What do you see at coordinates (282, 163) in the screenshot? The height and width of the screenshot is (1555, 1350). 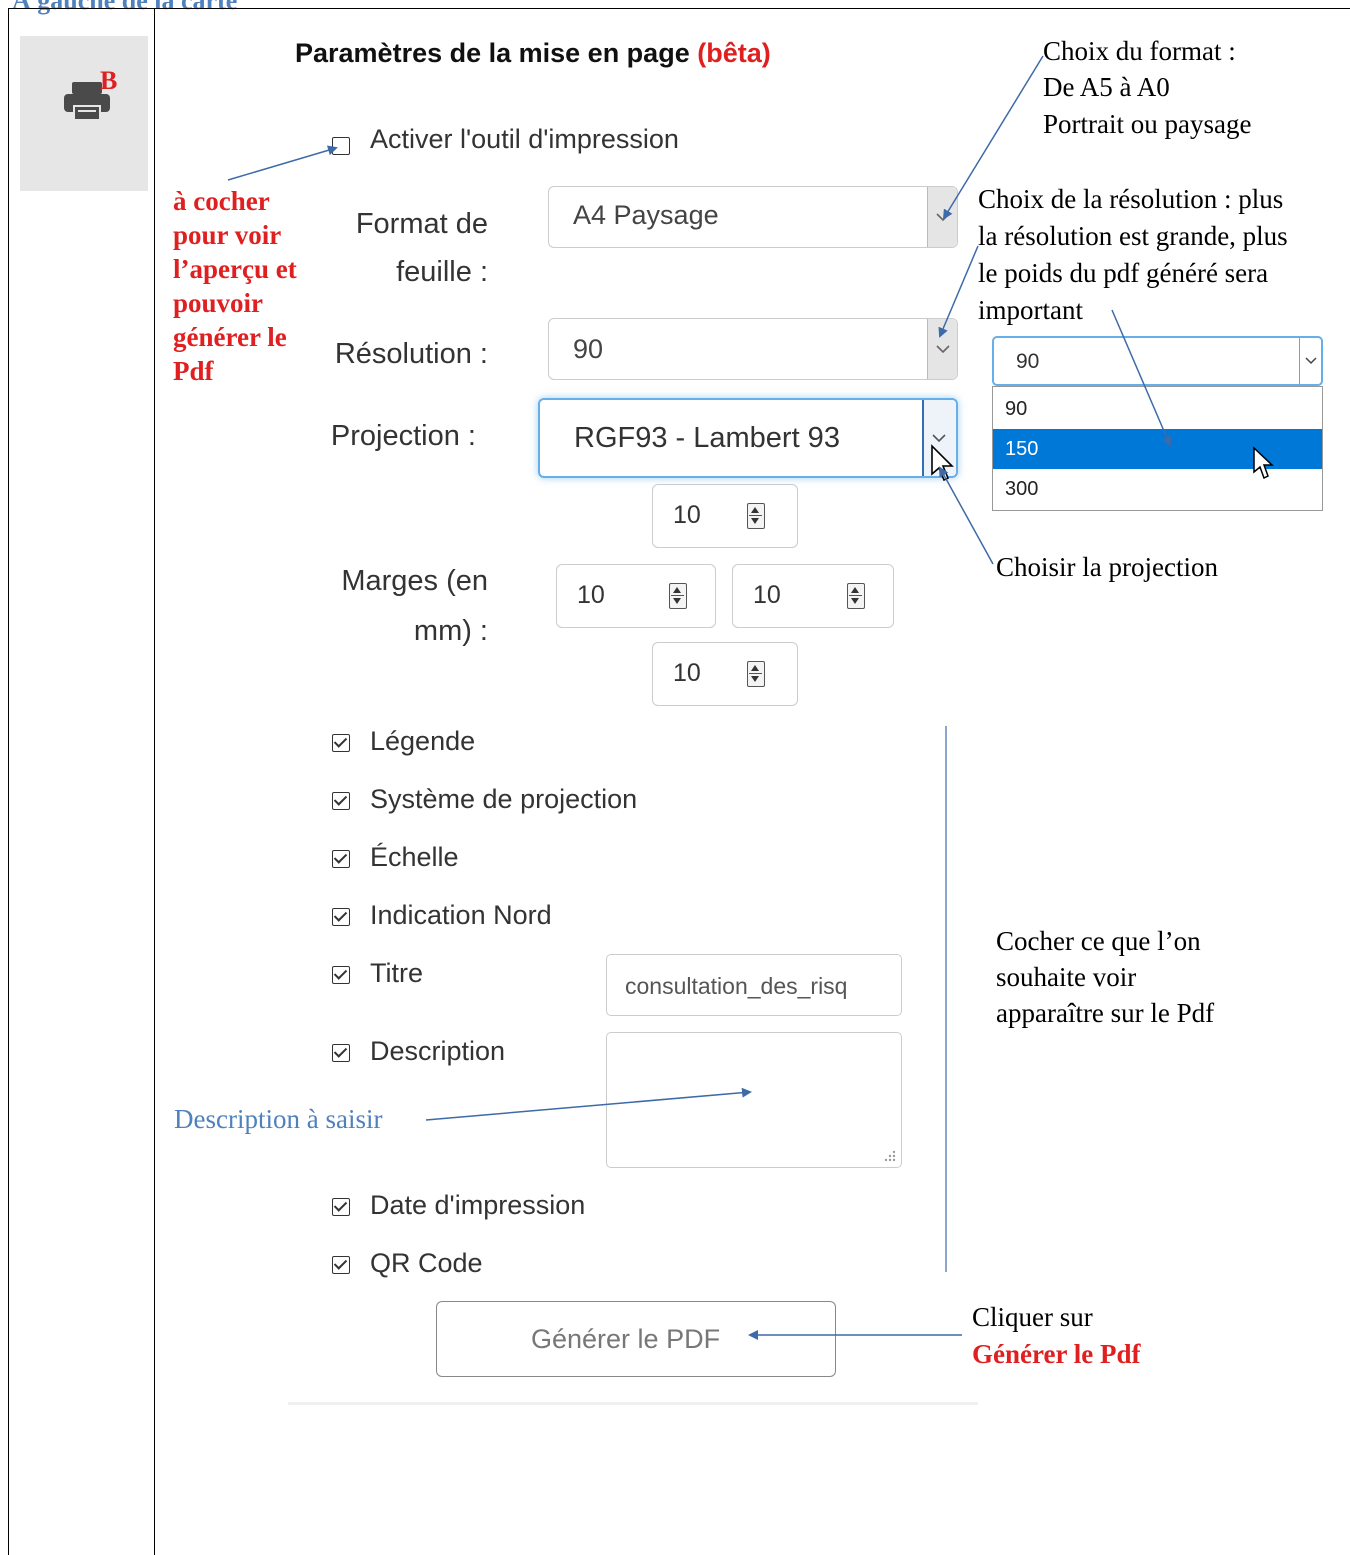 I see `arrow-checkbox-hint` at bounding box center [282, 163].